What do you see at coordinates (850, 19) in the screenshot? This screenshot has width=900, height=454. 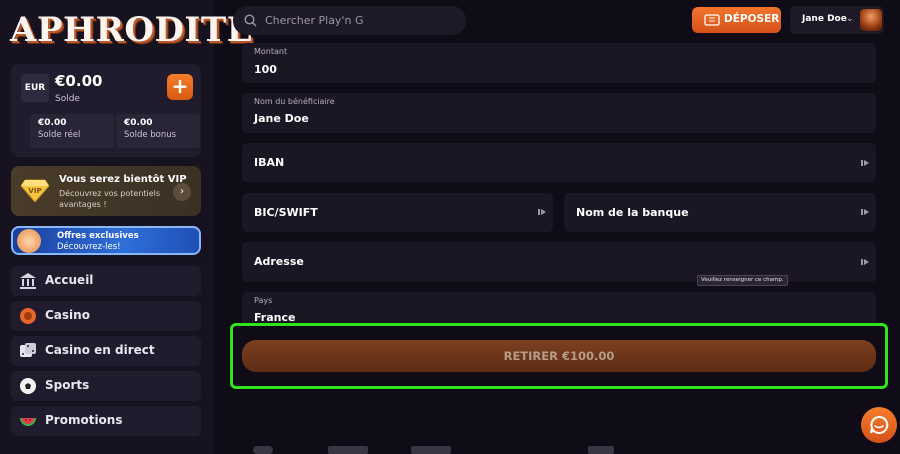 I see `chevron-down-icon: ⌄` at bounding box center [850, 19].